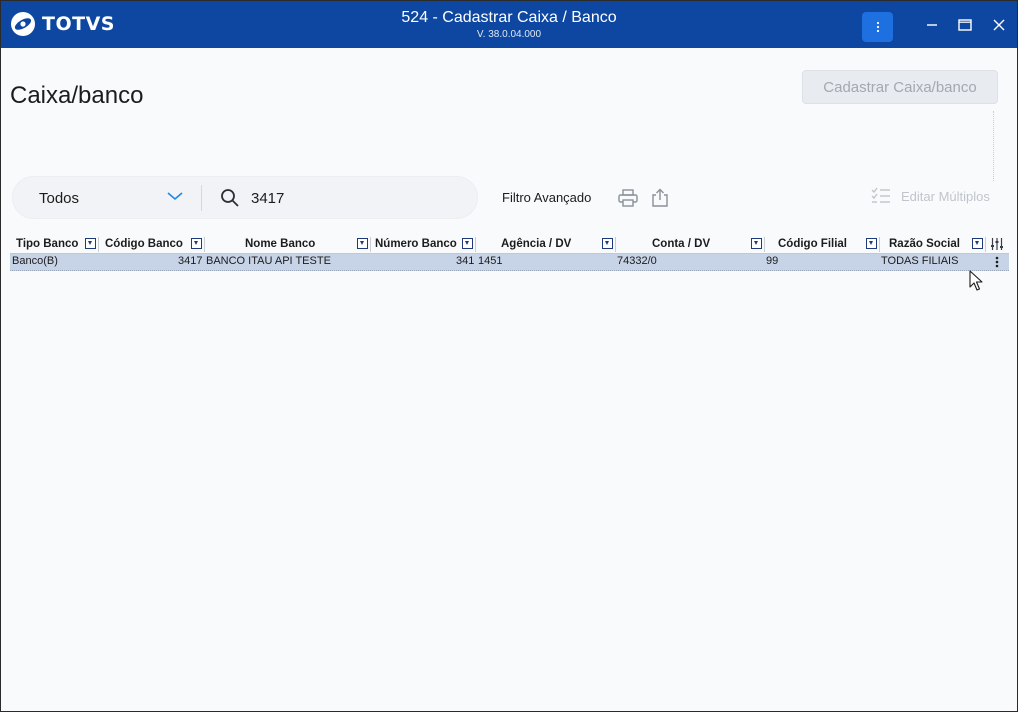 This screenshot has width=1018, height=712. I want to click on close-icon, so click(999, 25).